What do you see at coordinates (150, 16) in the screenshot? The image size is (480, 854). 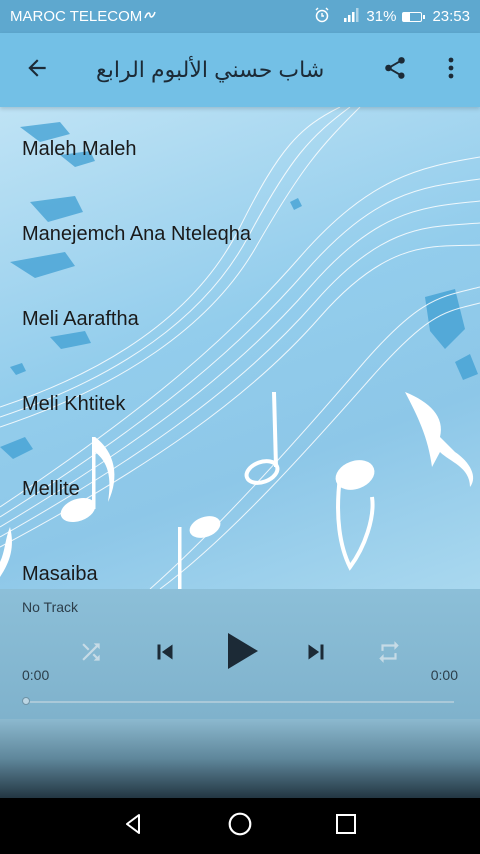 I see `carrier-link-icon` at bounding box center [150, 16].